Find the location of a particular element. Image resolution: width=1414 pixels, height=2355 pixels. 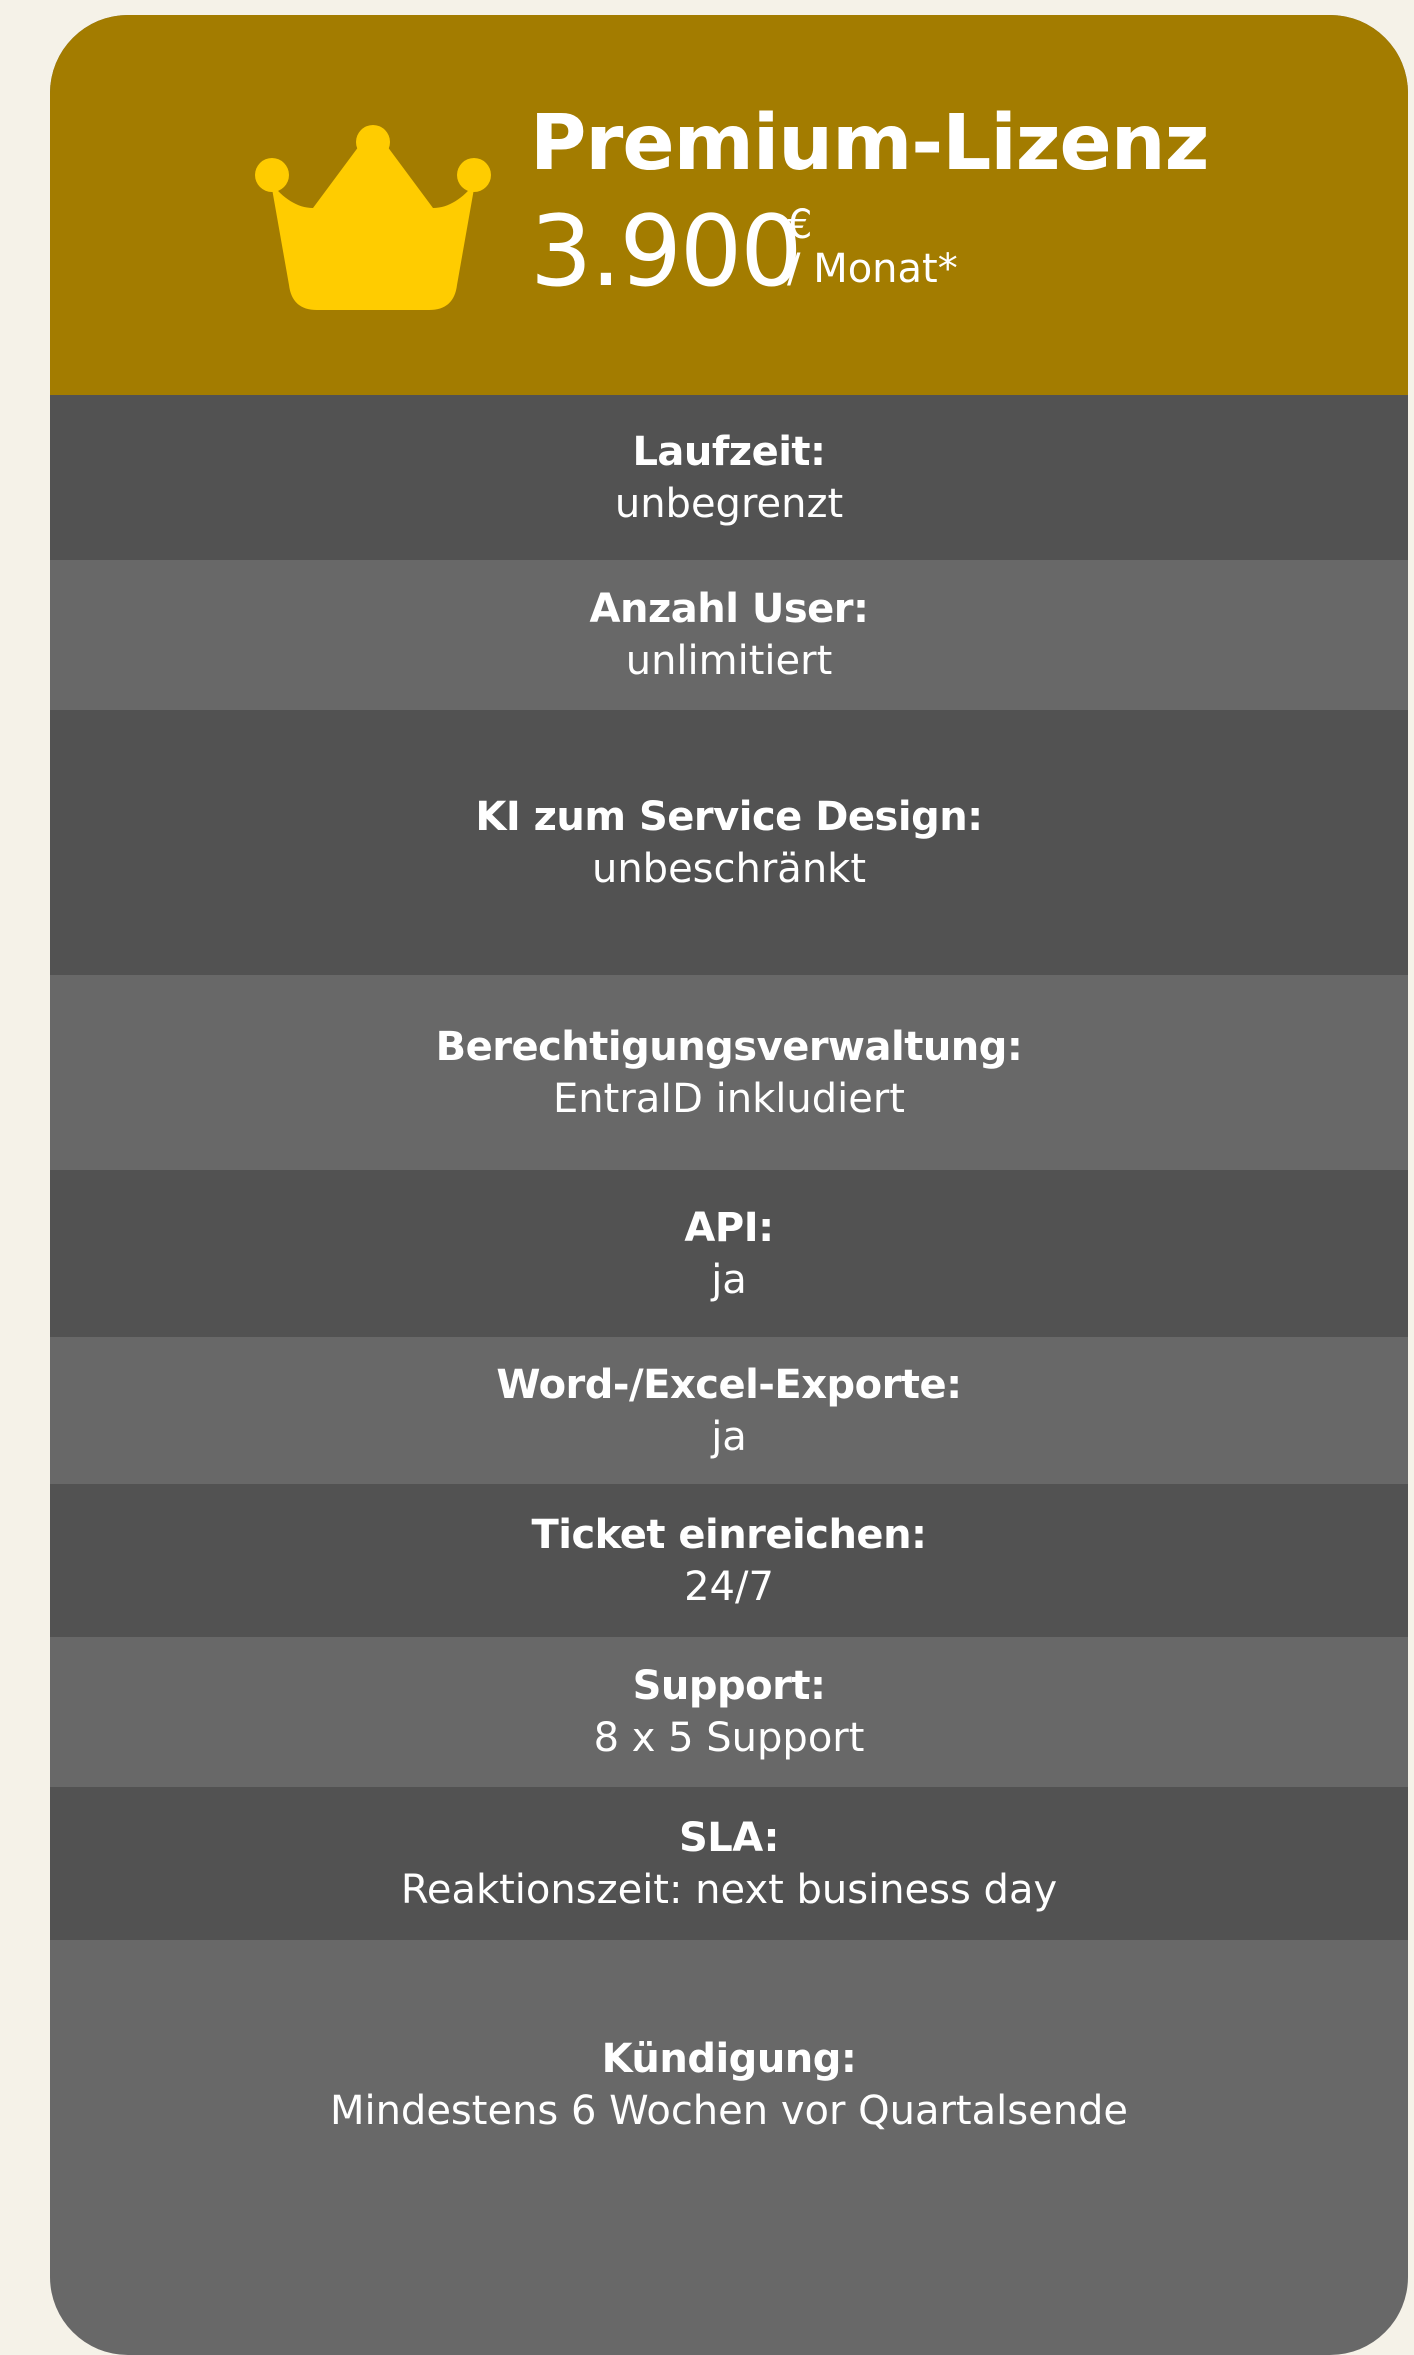

price-period: / Monat* is located at coordinates (872, 269).